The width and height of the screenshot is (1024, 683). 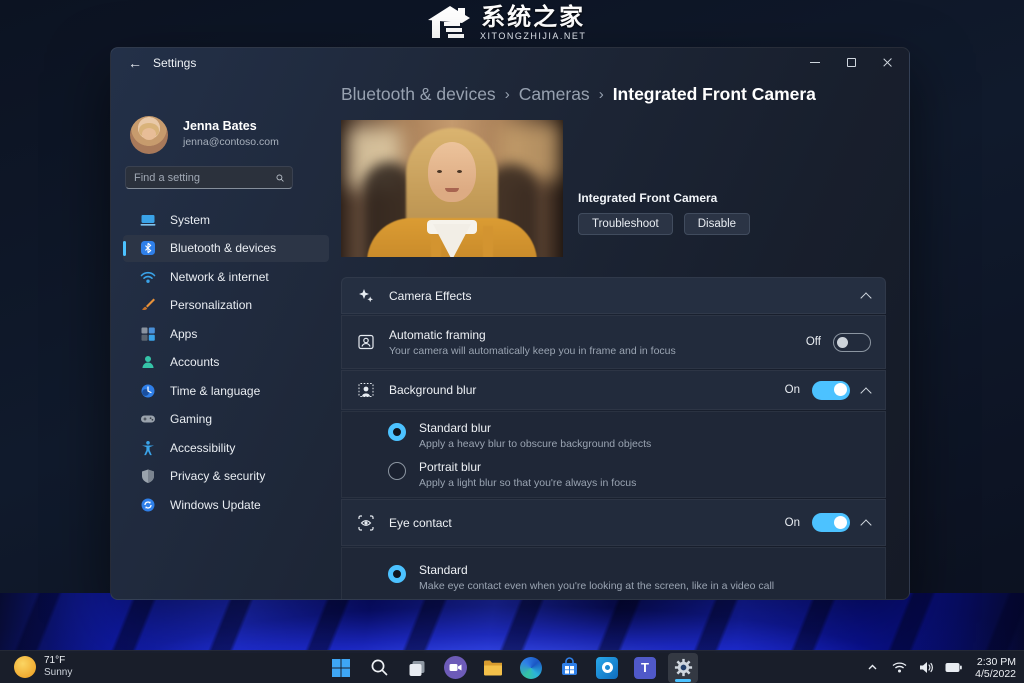 What do you see at coordinates (58, 672) in the screenshot?
I see `weather-condition: Sunny` at bounding box center [58, 672].